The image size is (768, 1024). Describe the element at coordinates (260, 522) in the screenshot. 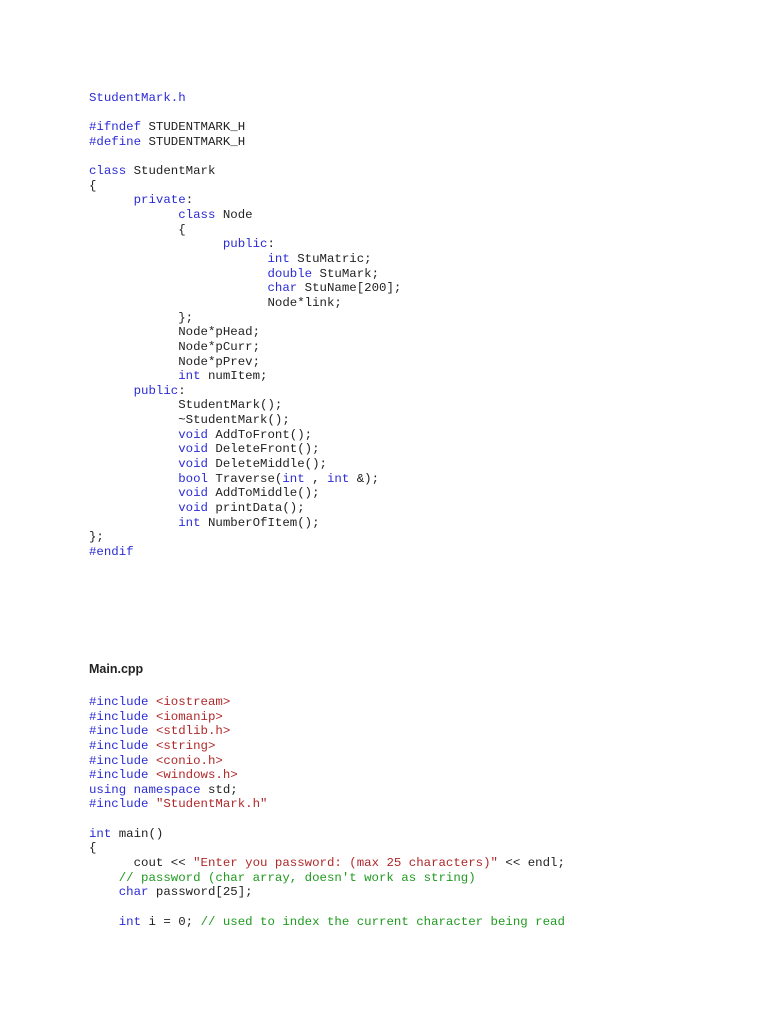

I see `code-token: NumberOfItem();` at that location.